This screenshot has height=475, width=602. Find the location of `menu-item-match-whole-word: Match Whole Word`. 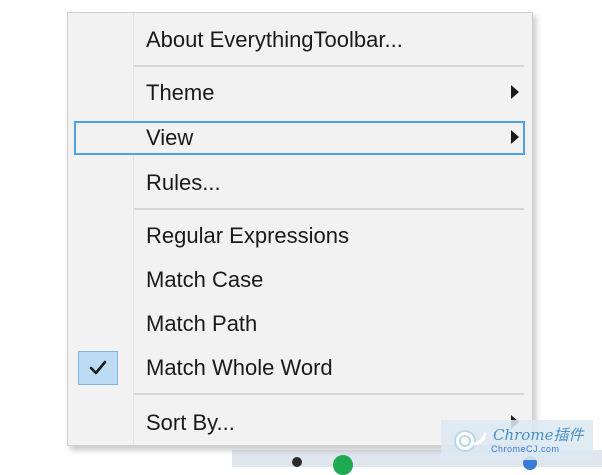

menu-item-match-whole-word: Match Whole Word is located at coordinates (299, 368).